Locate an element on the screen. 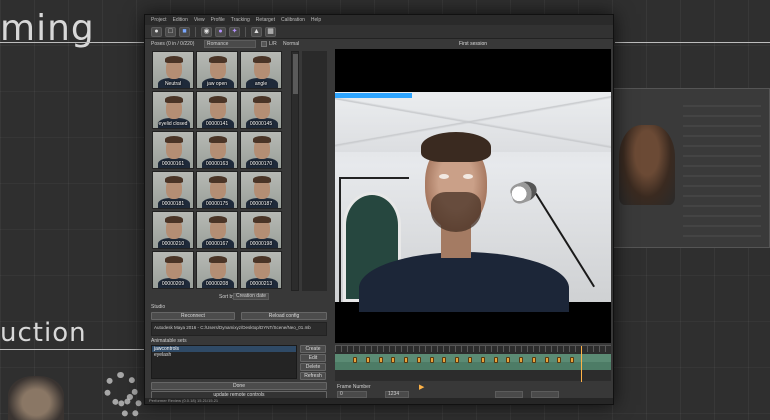  pose-label: 00000198 is located at coordinates (261, 244).